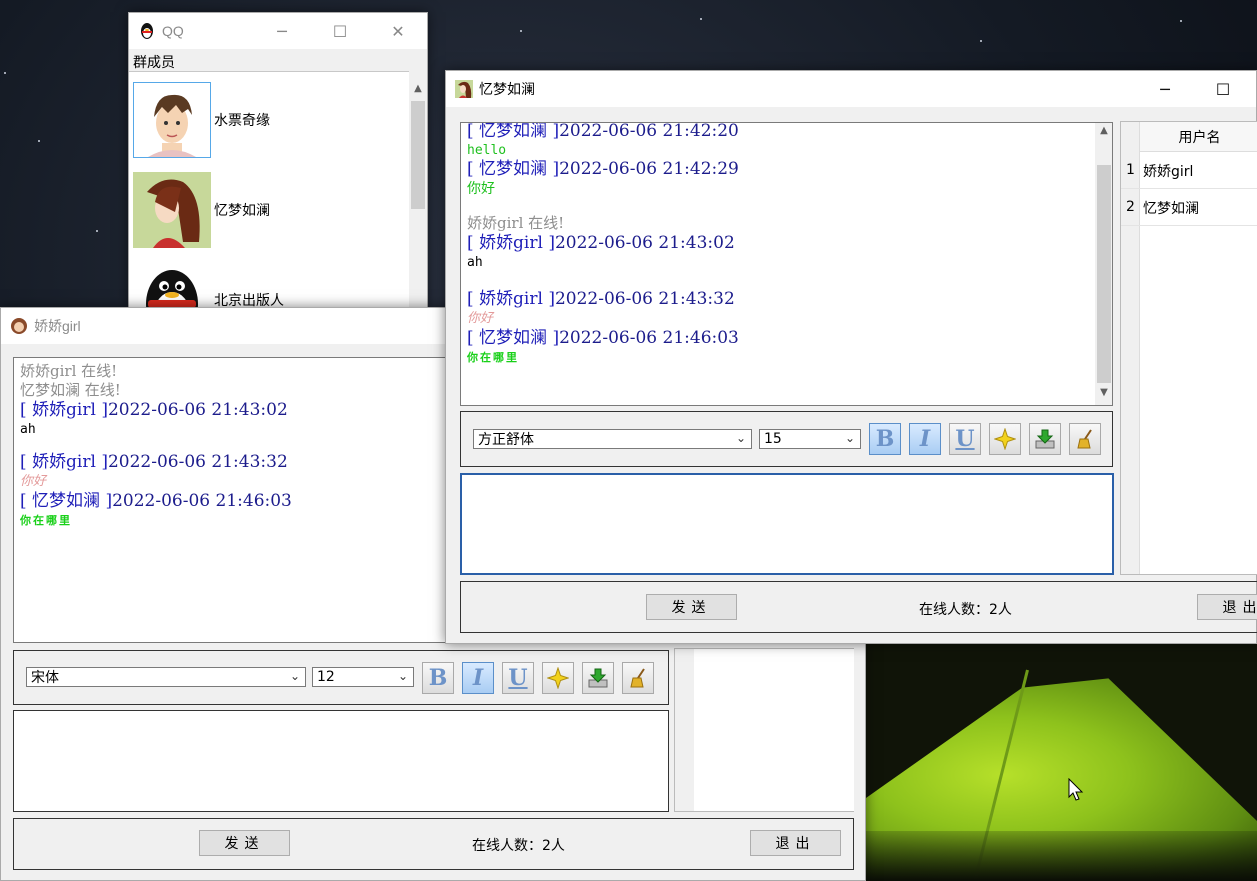  I want to click on yimeng-titlebar: 忆梦如澜 ─ ☐, so click(851, 89).